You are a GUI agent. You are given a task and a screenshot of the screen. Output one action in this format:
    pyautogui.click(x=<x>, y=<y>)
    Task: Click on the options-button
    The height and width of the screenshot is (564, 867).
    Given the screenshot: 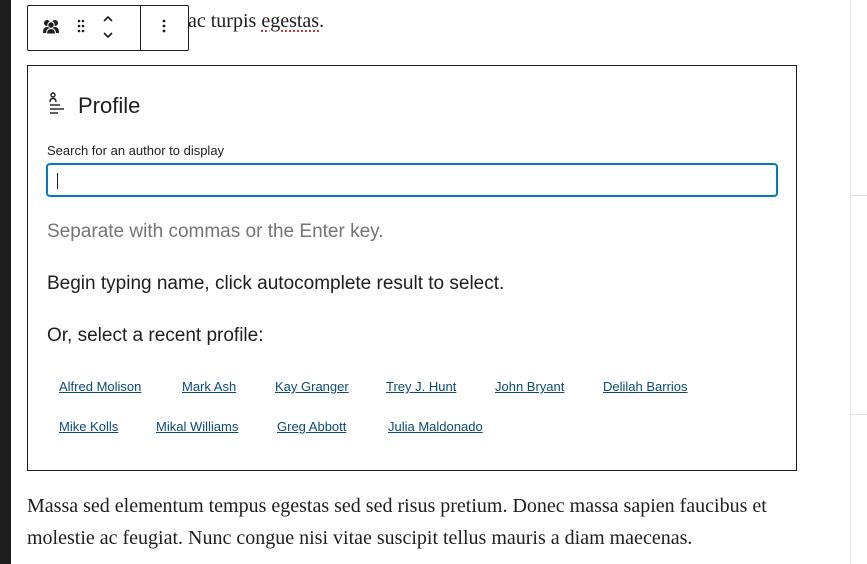 What is the action you would take?
    pyautogui.click(x=164, y=28)
    